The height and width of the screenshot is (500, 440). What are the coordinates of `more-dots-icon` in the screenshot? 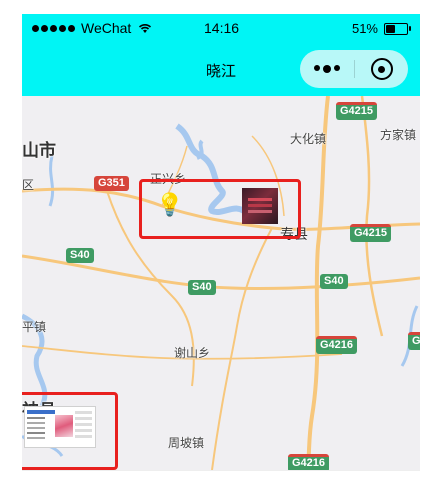 It's located at (327, 69).